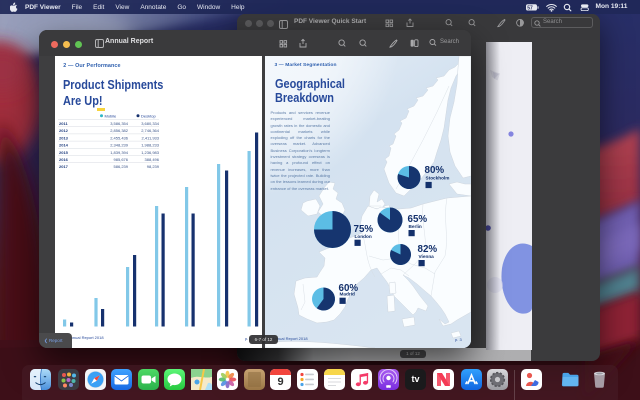 The image size is (640, 400). What do you see at coordinates (363, 236) in the screenshot?
I see `svg-text: London` at bounding box center [363, 236].